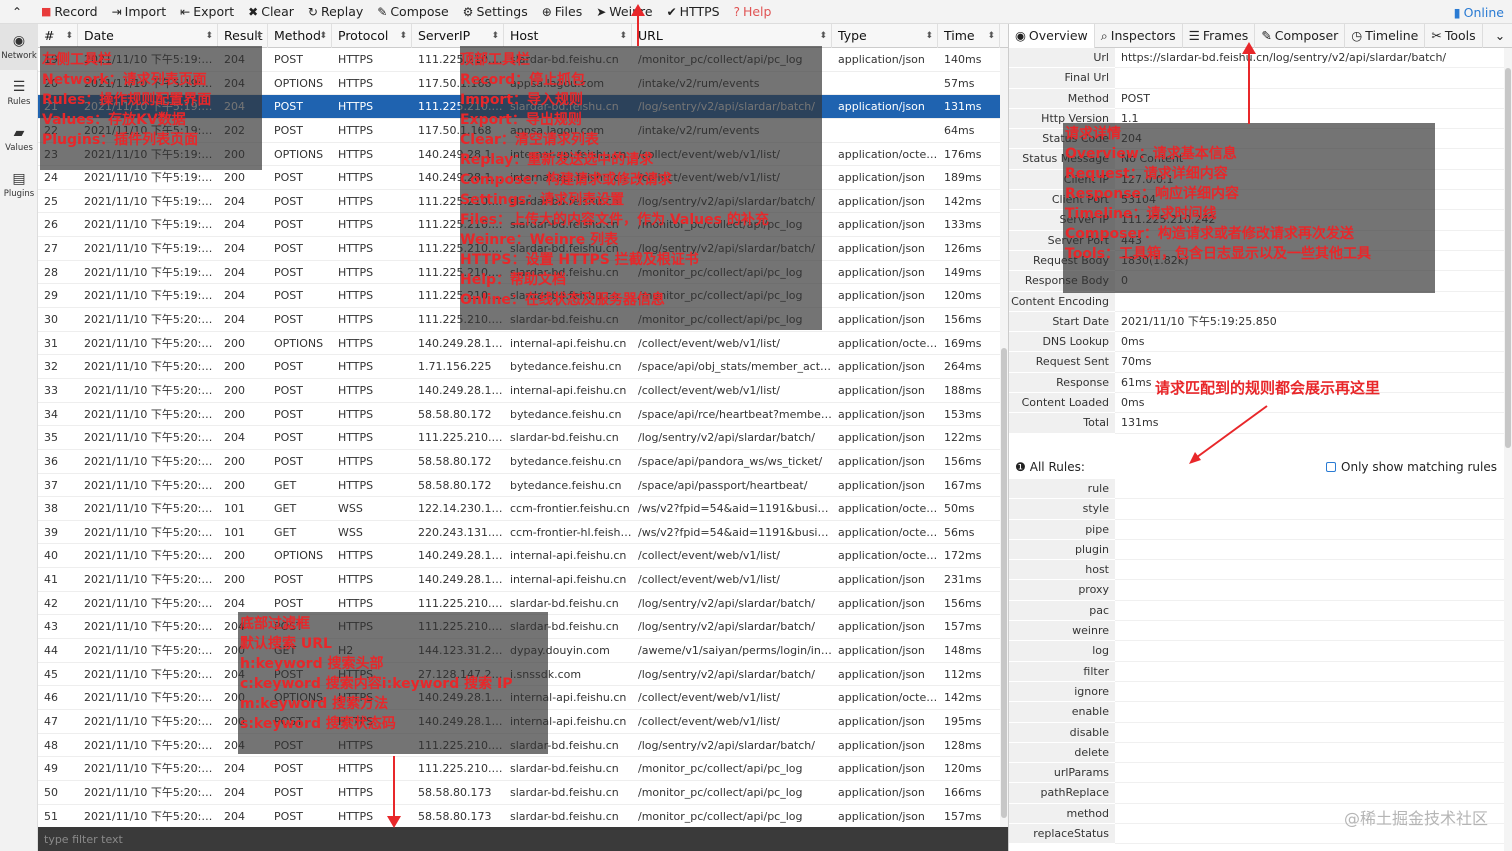 The width and height of the screenshot is (1512, 851). Describe the element at coordinates (1483, 12) in the screenshot. I see `online-label: Online` at that location.